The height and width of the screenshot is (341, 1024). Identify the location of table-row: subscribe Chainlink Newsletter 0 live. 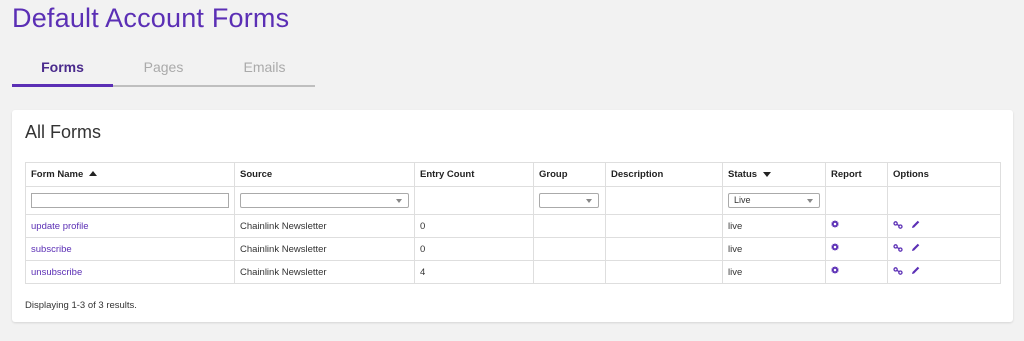
(513, 249).